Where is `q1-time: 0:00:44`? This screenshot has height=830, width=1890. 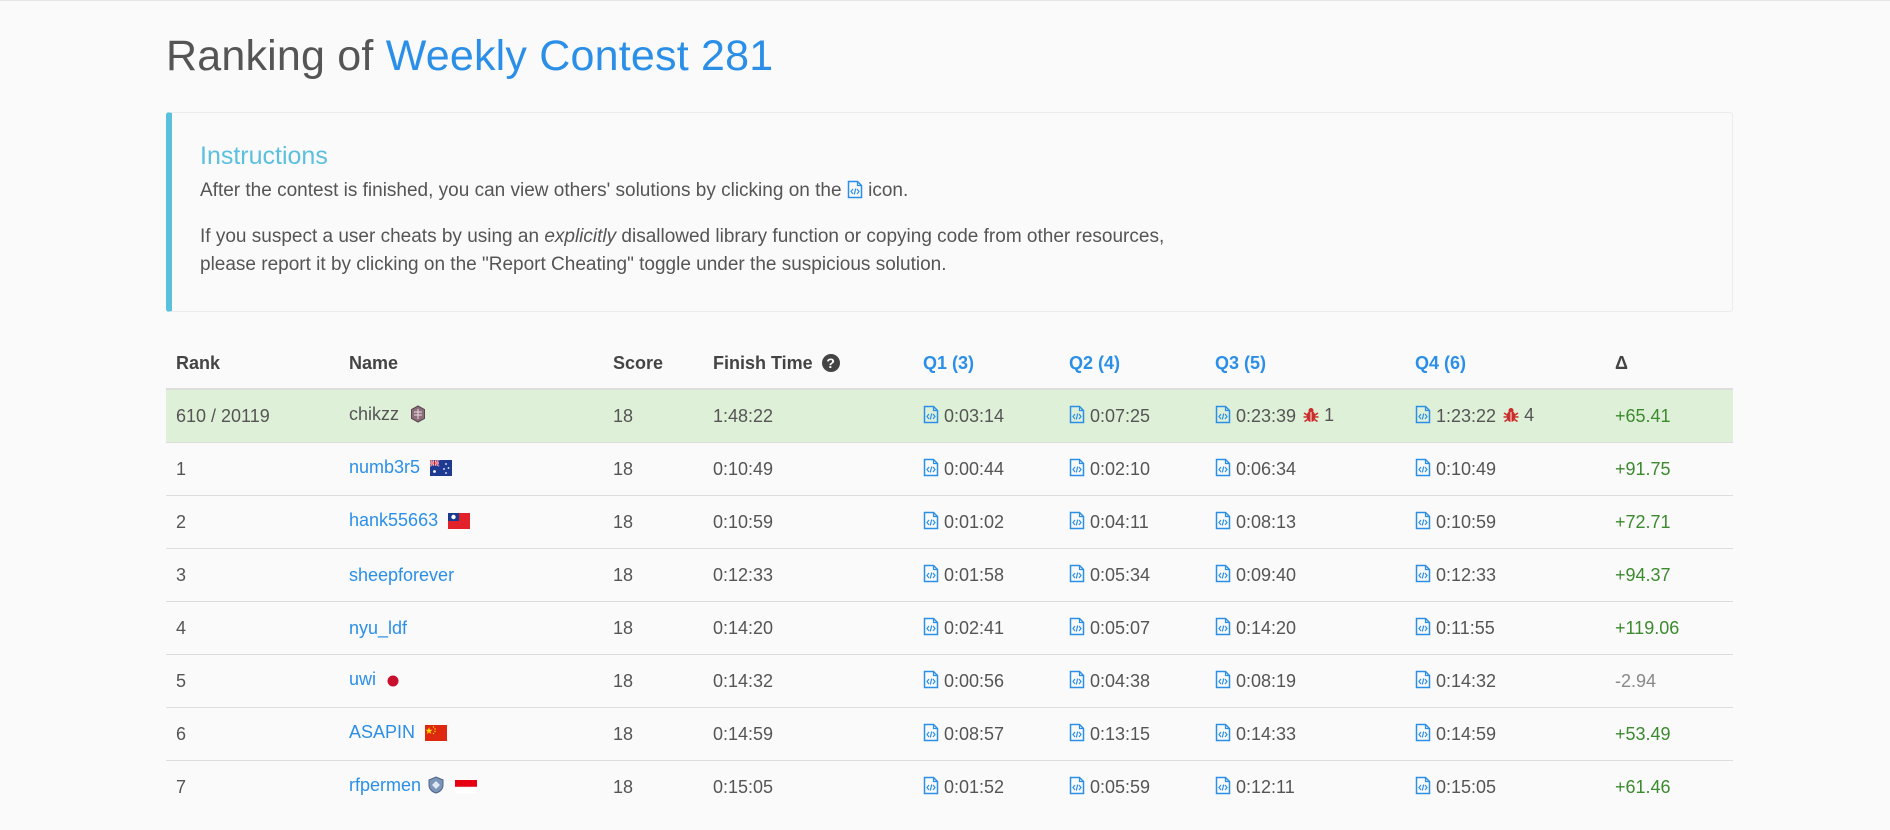
q1-time: 0:00:44 is located at coordinates (974, 468).